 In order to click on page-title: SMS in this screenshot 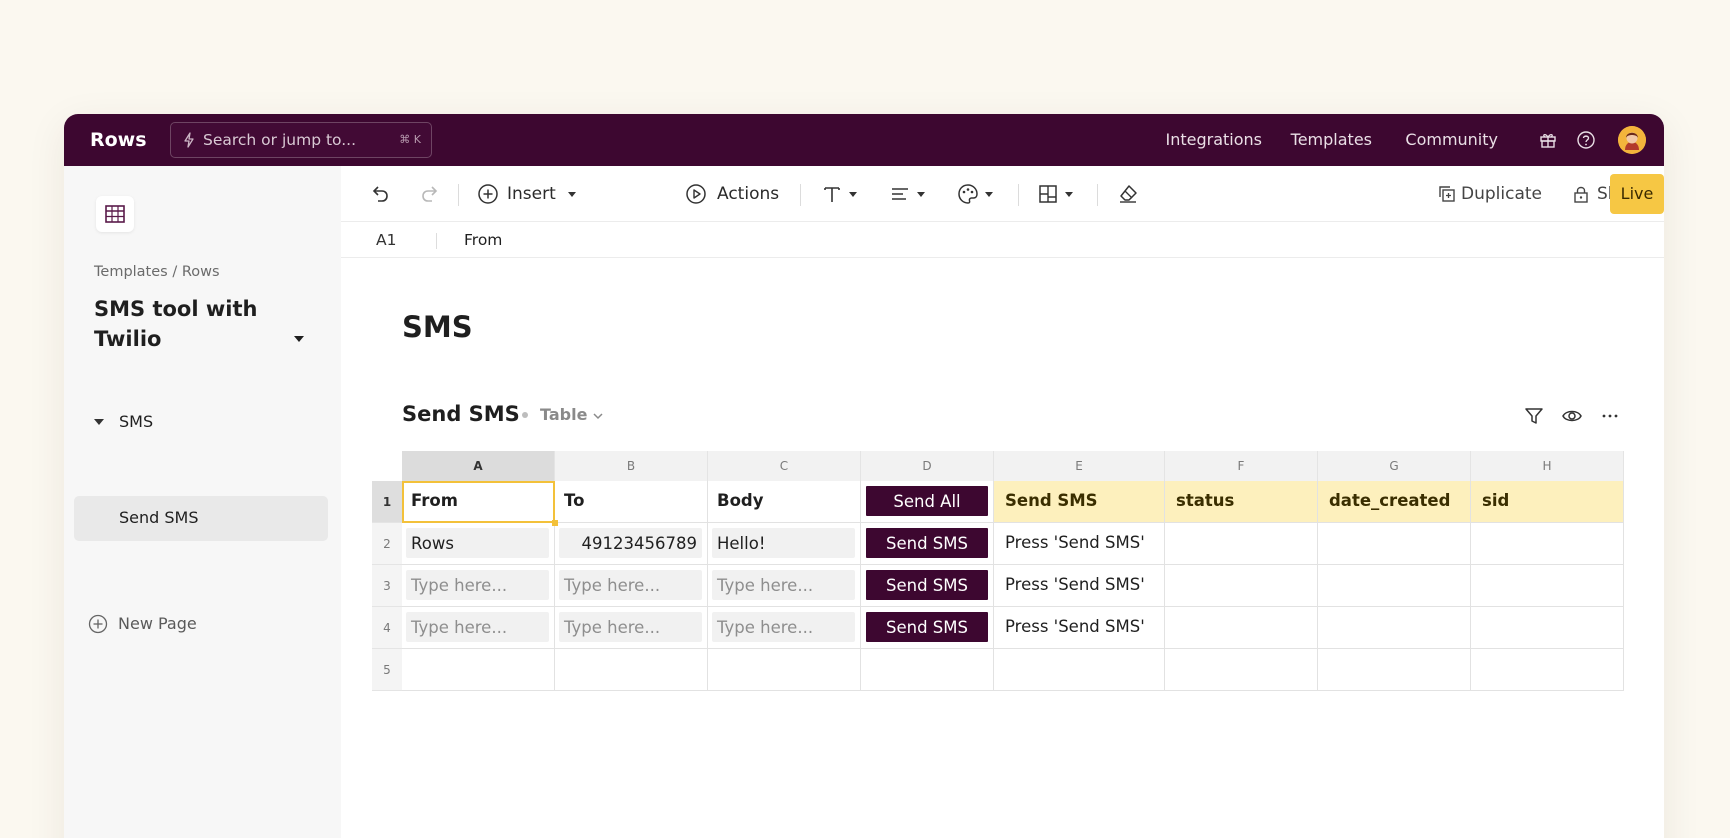, I will do `click(437, 327)`.